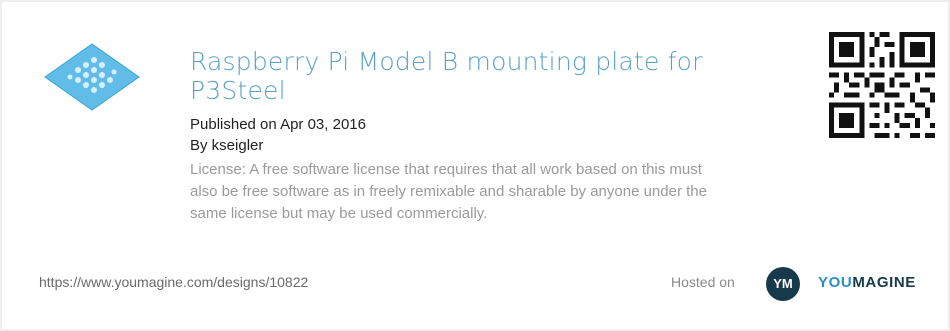  Describe the element at coordinates (278, 124) in the screenshot. I see `published-date: Published on Apr 03, 2016` at that location.